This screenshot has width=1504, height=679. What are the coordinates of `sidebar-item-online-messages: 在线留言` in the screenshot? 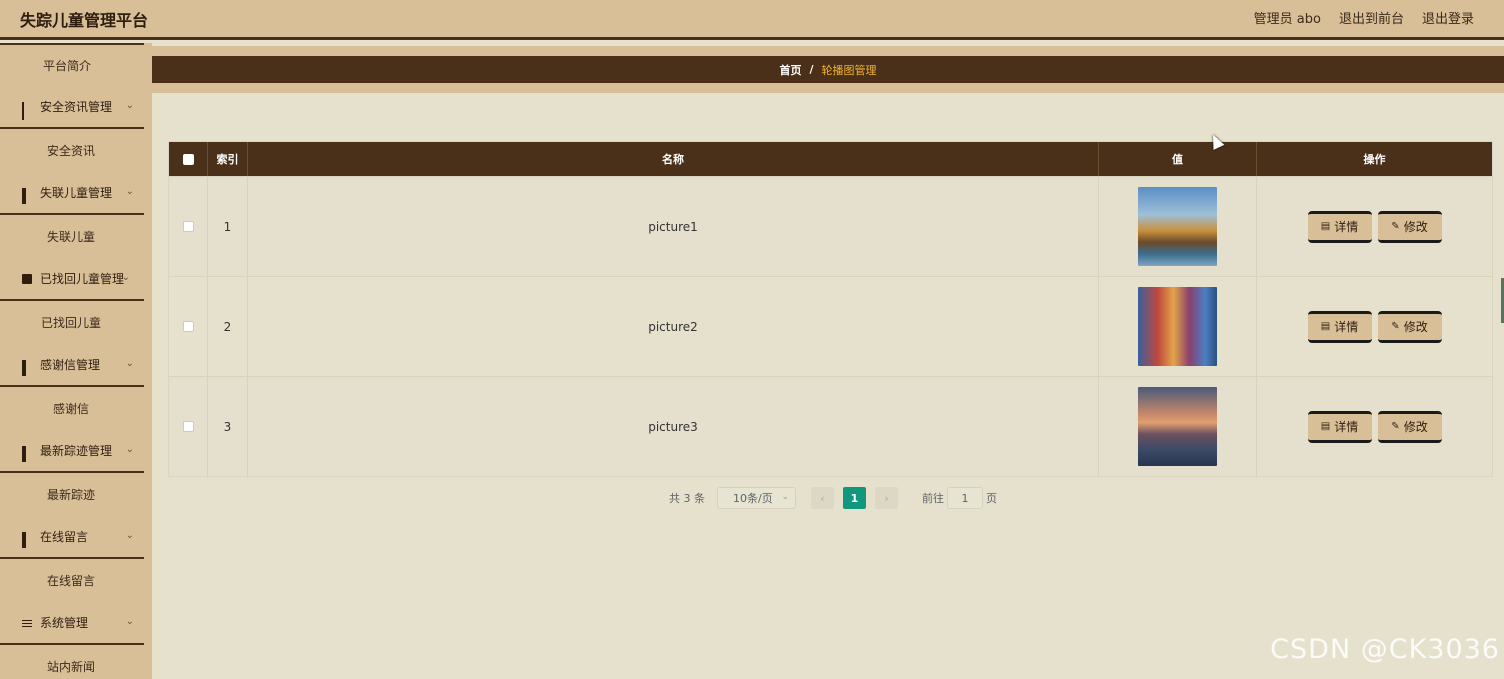 It's located at (76, 580).